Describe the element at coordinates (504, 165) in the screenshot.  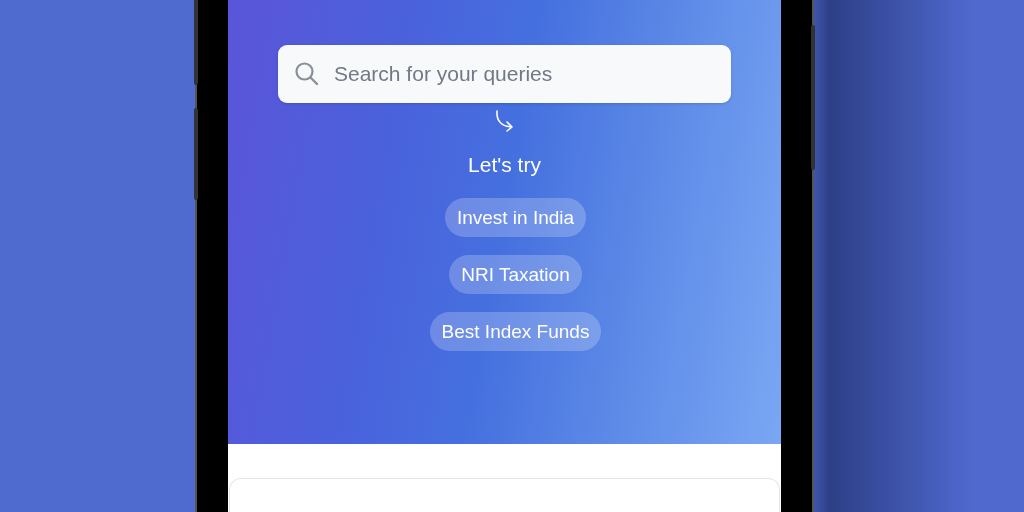
I see `prompt-text: Let's try` at that location.